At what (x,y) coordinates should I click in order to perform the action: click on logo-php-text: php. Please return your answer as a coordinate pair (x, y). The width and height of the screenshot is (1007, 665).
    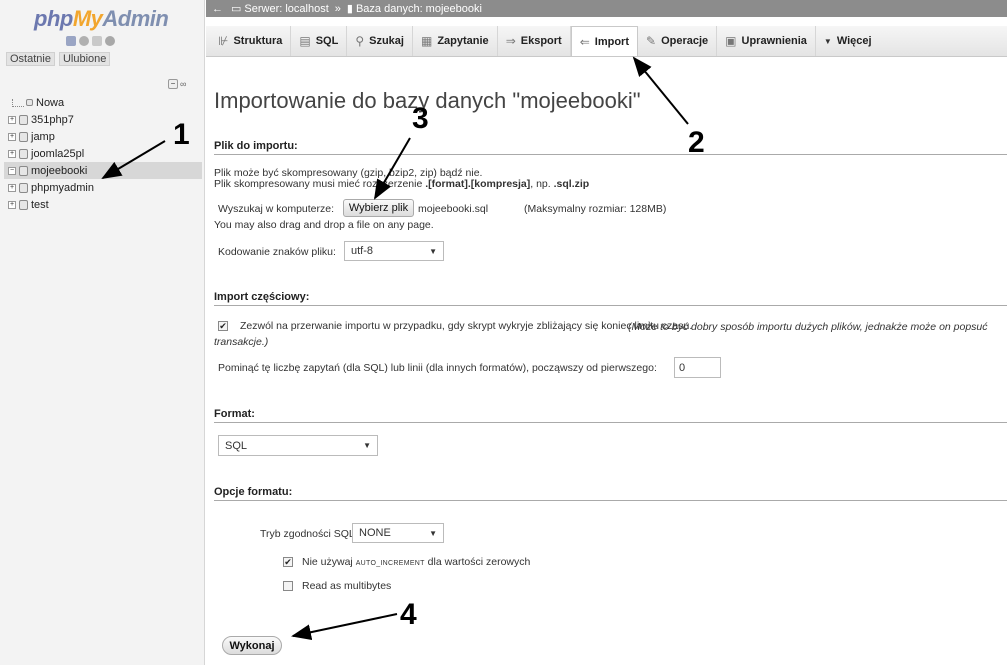
    Looking at the image, I should click on (53, 18).